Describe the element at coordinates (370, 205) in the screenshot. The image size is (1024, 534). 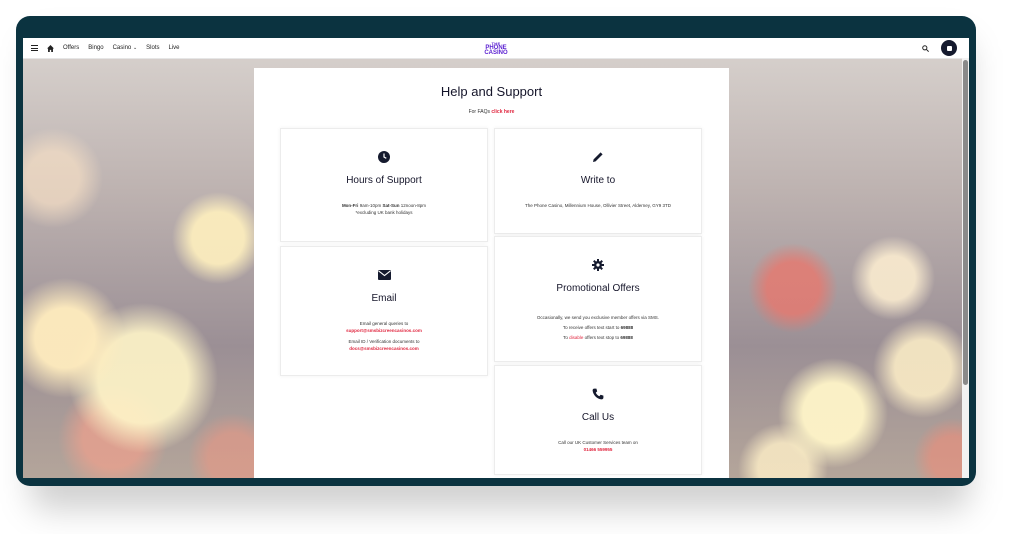
I see `hours-weekday-value: 9am-10pm` at that location.